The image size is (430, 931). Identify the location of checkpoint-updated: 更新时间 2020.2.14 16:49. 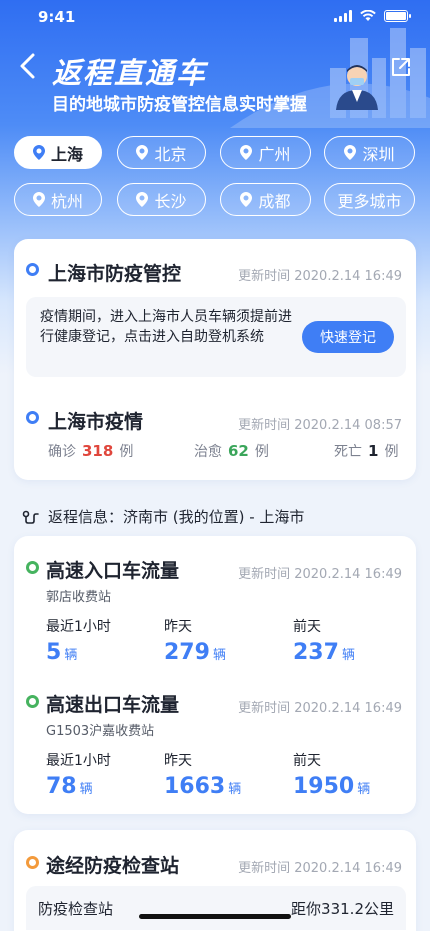
(320, 868).